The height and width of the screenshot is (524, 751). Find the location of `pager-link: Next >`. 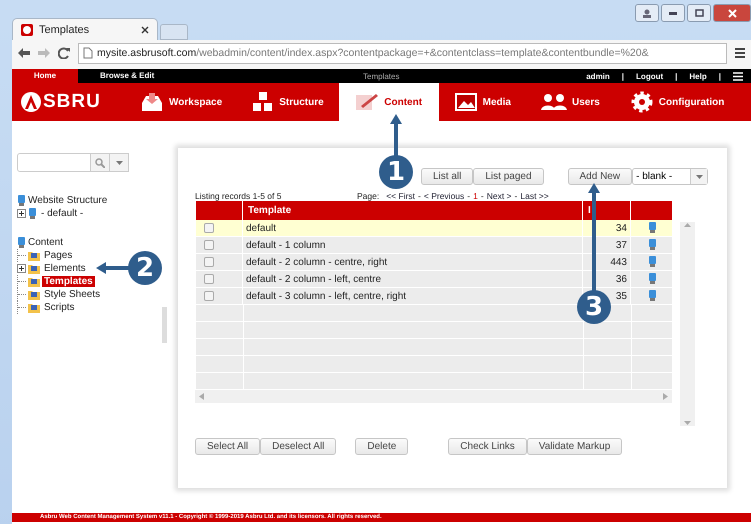

pager-link: Next > is located at coordinates (499, 195).